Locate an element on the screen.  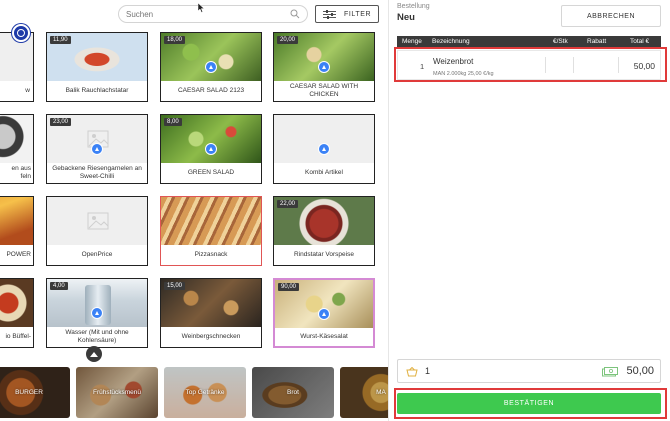
order-title: Neu is located at coordinates (406, 17).